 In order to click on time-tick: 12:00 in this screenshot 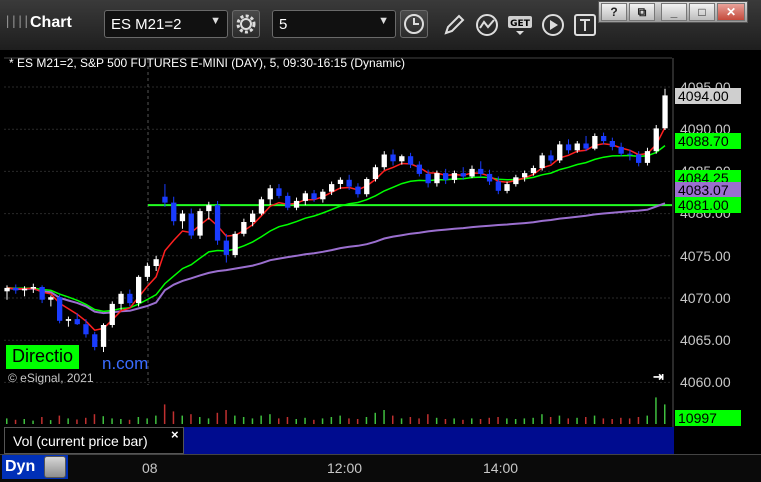, I will do `click(345, 468)`.